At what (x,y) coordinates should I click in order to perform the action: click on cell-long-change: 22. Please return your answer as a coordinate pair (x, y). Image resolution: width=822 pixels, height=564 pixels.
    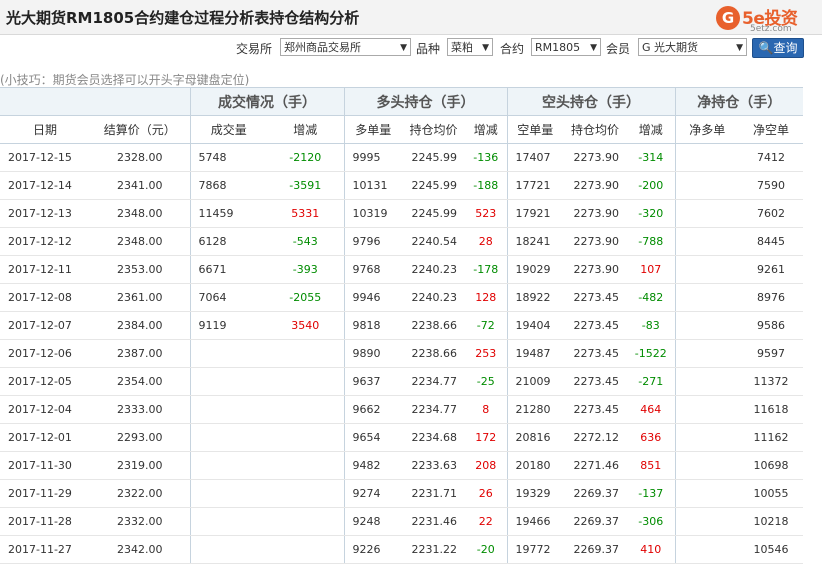
    Looking at the image, I should click on (486, 521).